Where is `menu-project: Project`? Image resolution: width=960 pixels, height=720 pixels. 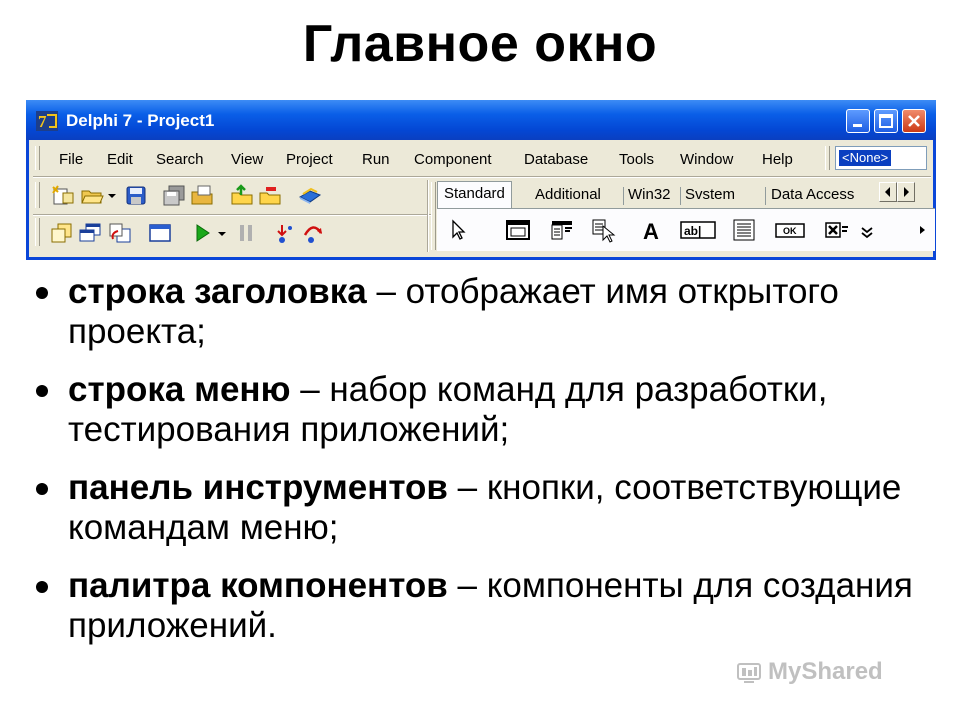
menu-project: Project is located at coordinates (309, 159).